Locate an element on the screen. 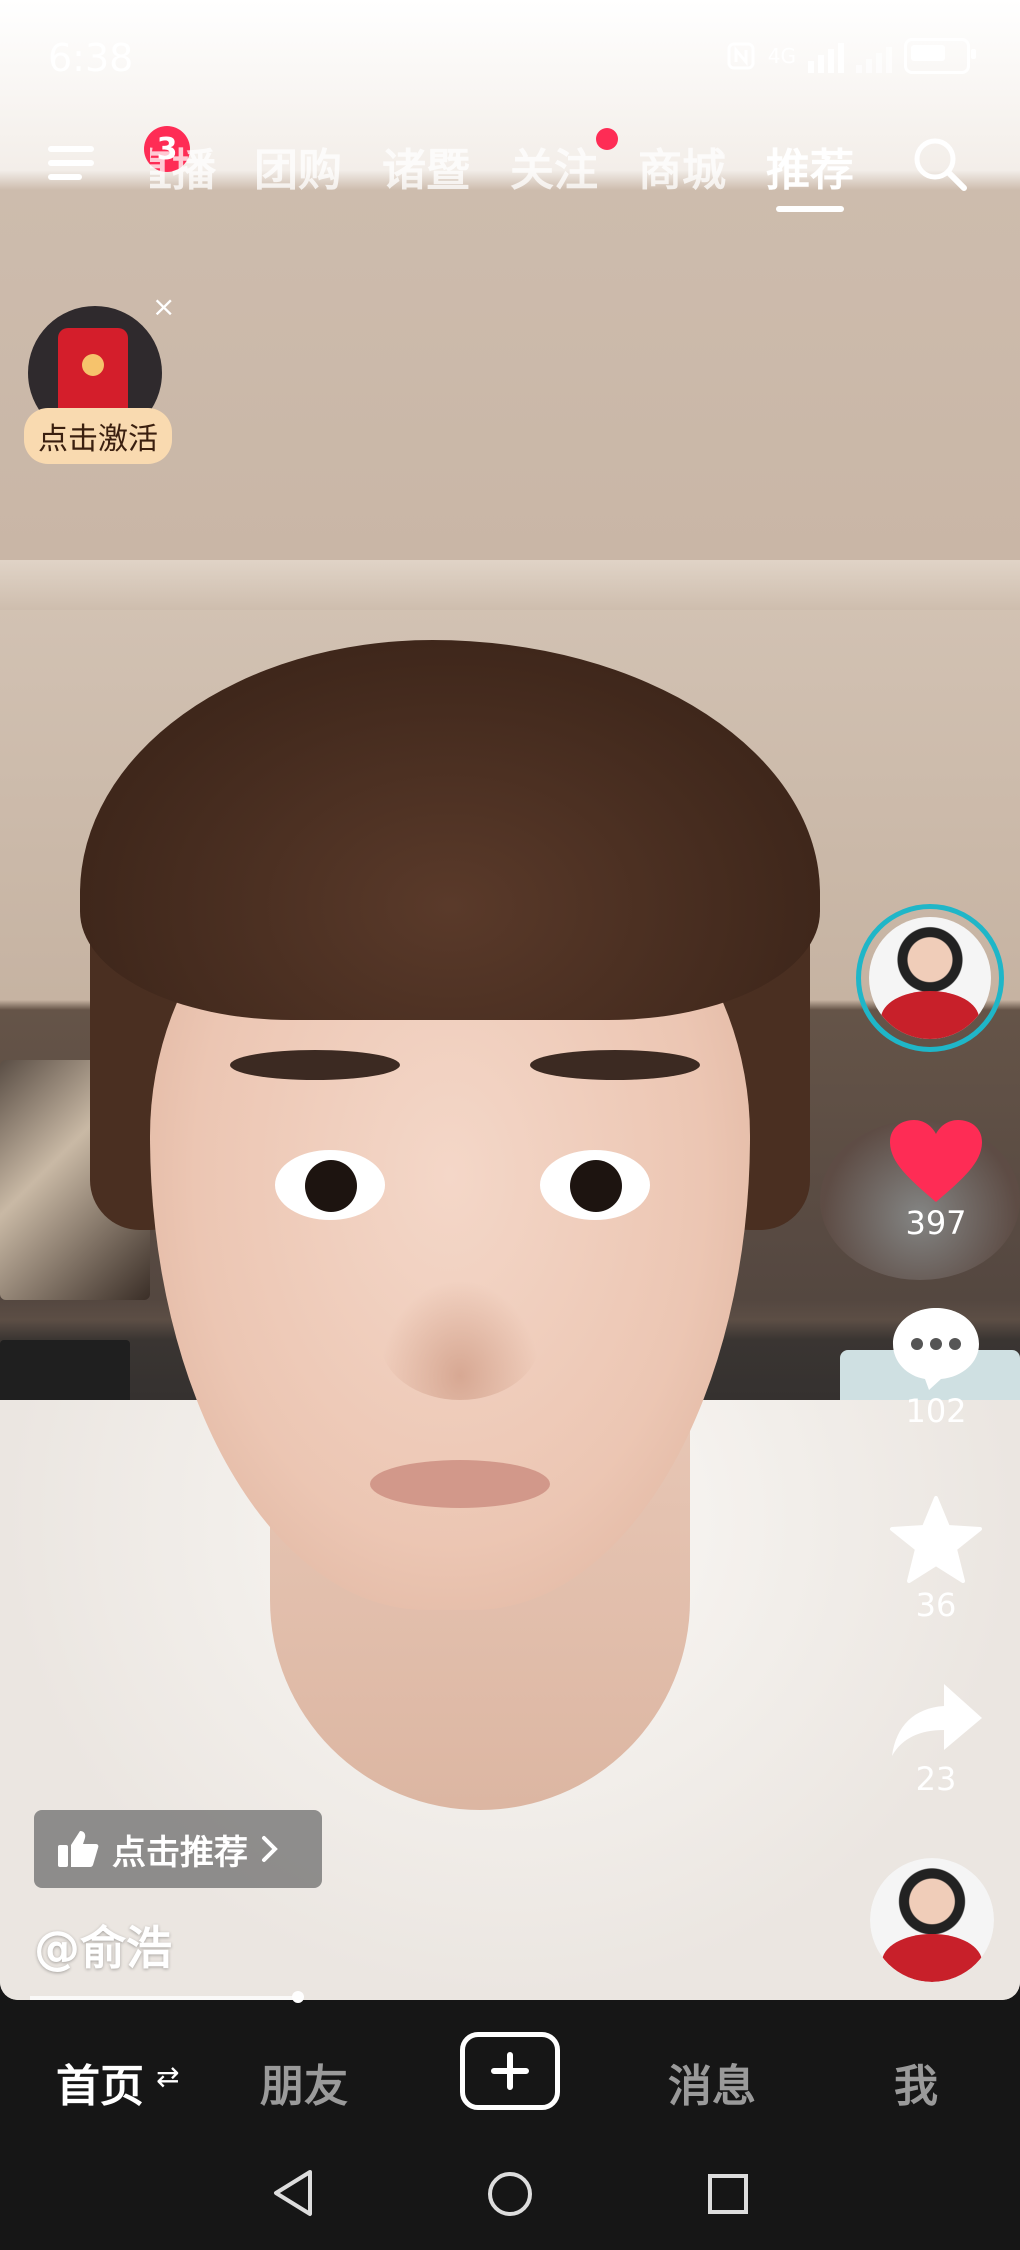 The width and height of the screenshot is (1020, 2250). nav-messages: 消息 is located at coordinates (712, 2082).